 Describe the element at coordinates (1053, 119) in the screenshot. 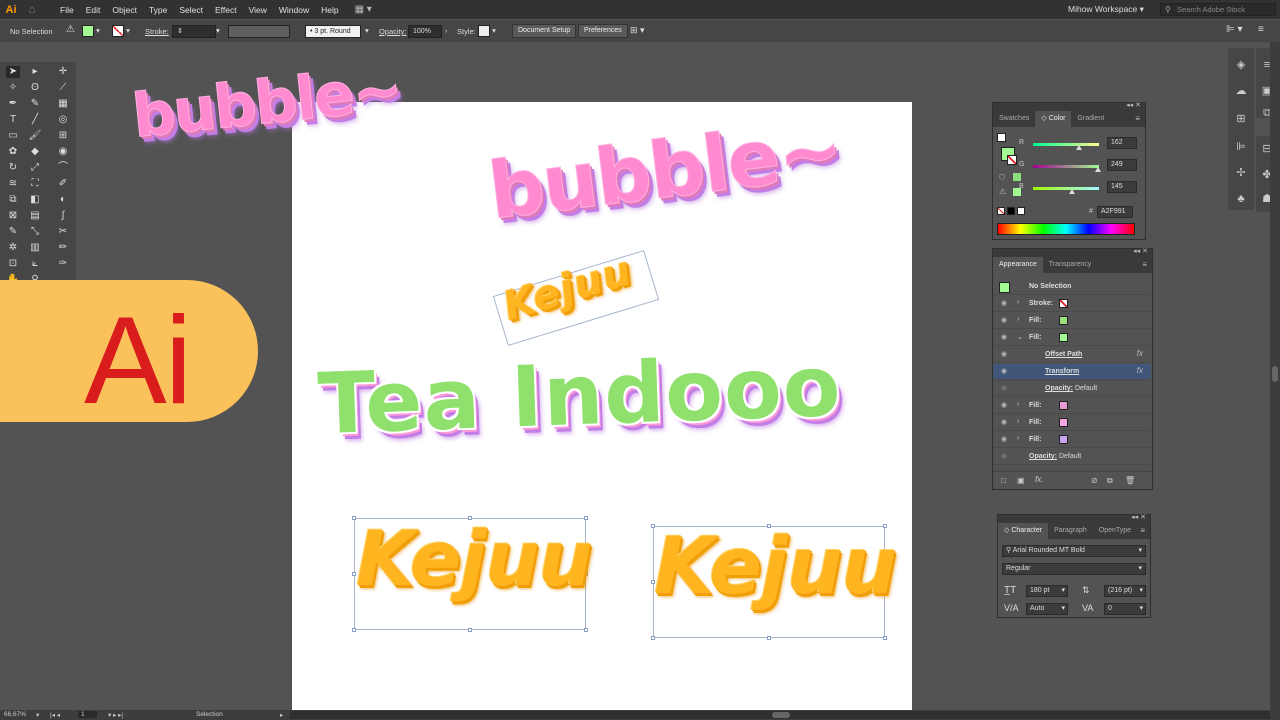

I see `tab-color: ◇ Color` at that location.